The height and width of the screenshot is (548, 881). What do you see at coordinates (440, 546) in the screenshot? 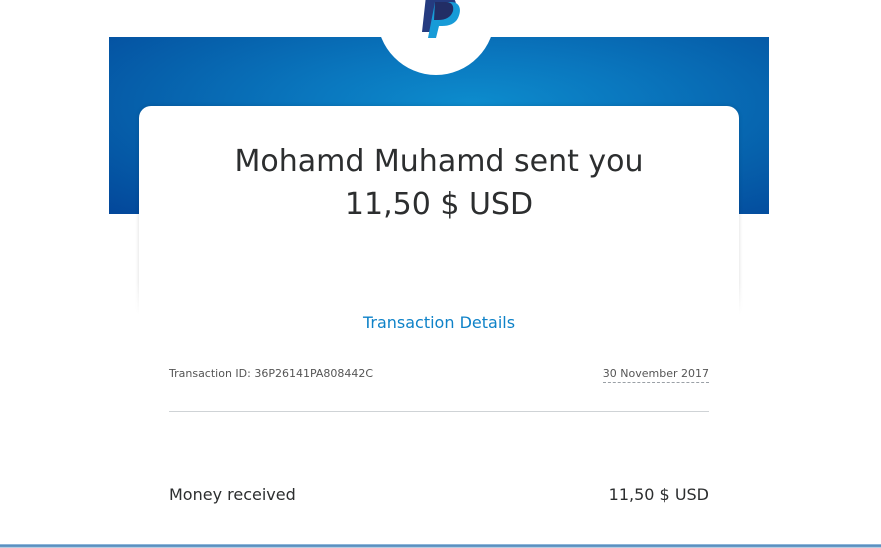
I see `window-bottom-edge` at bounding box center [440, 546].